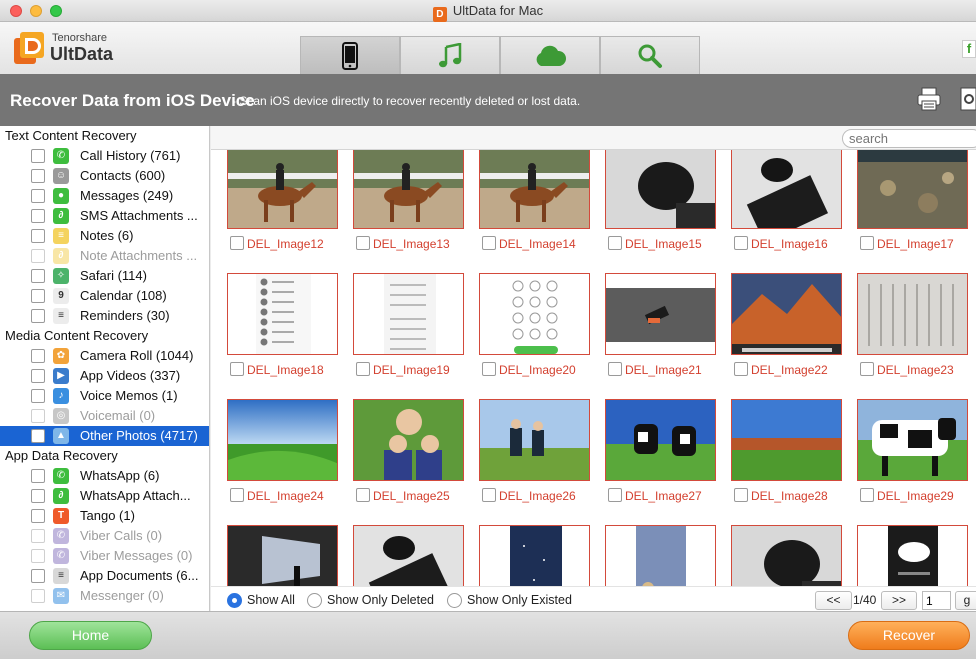 The image size is (976, 659). What do you see at coordinates (104, 436) in the screenshot?
I see `sidebar-item: ▲ Other Photos (4717)` at bounding box center [104, 436].